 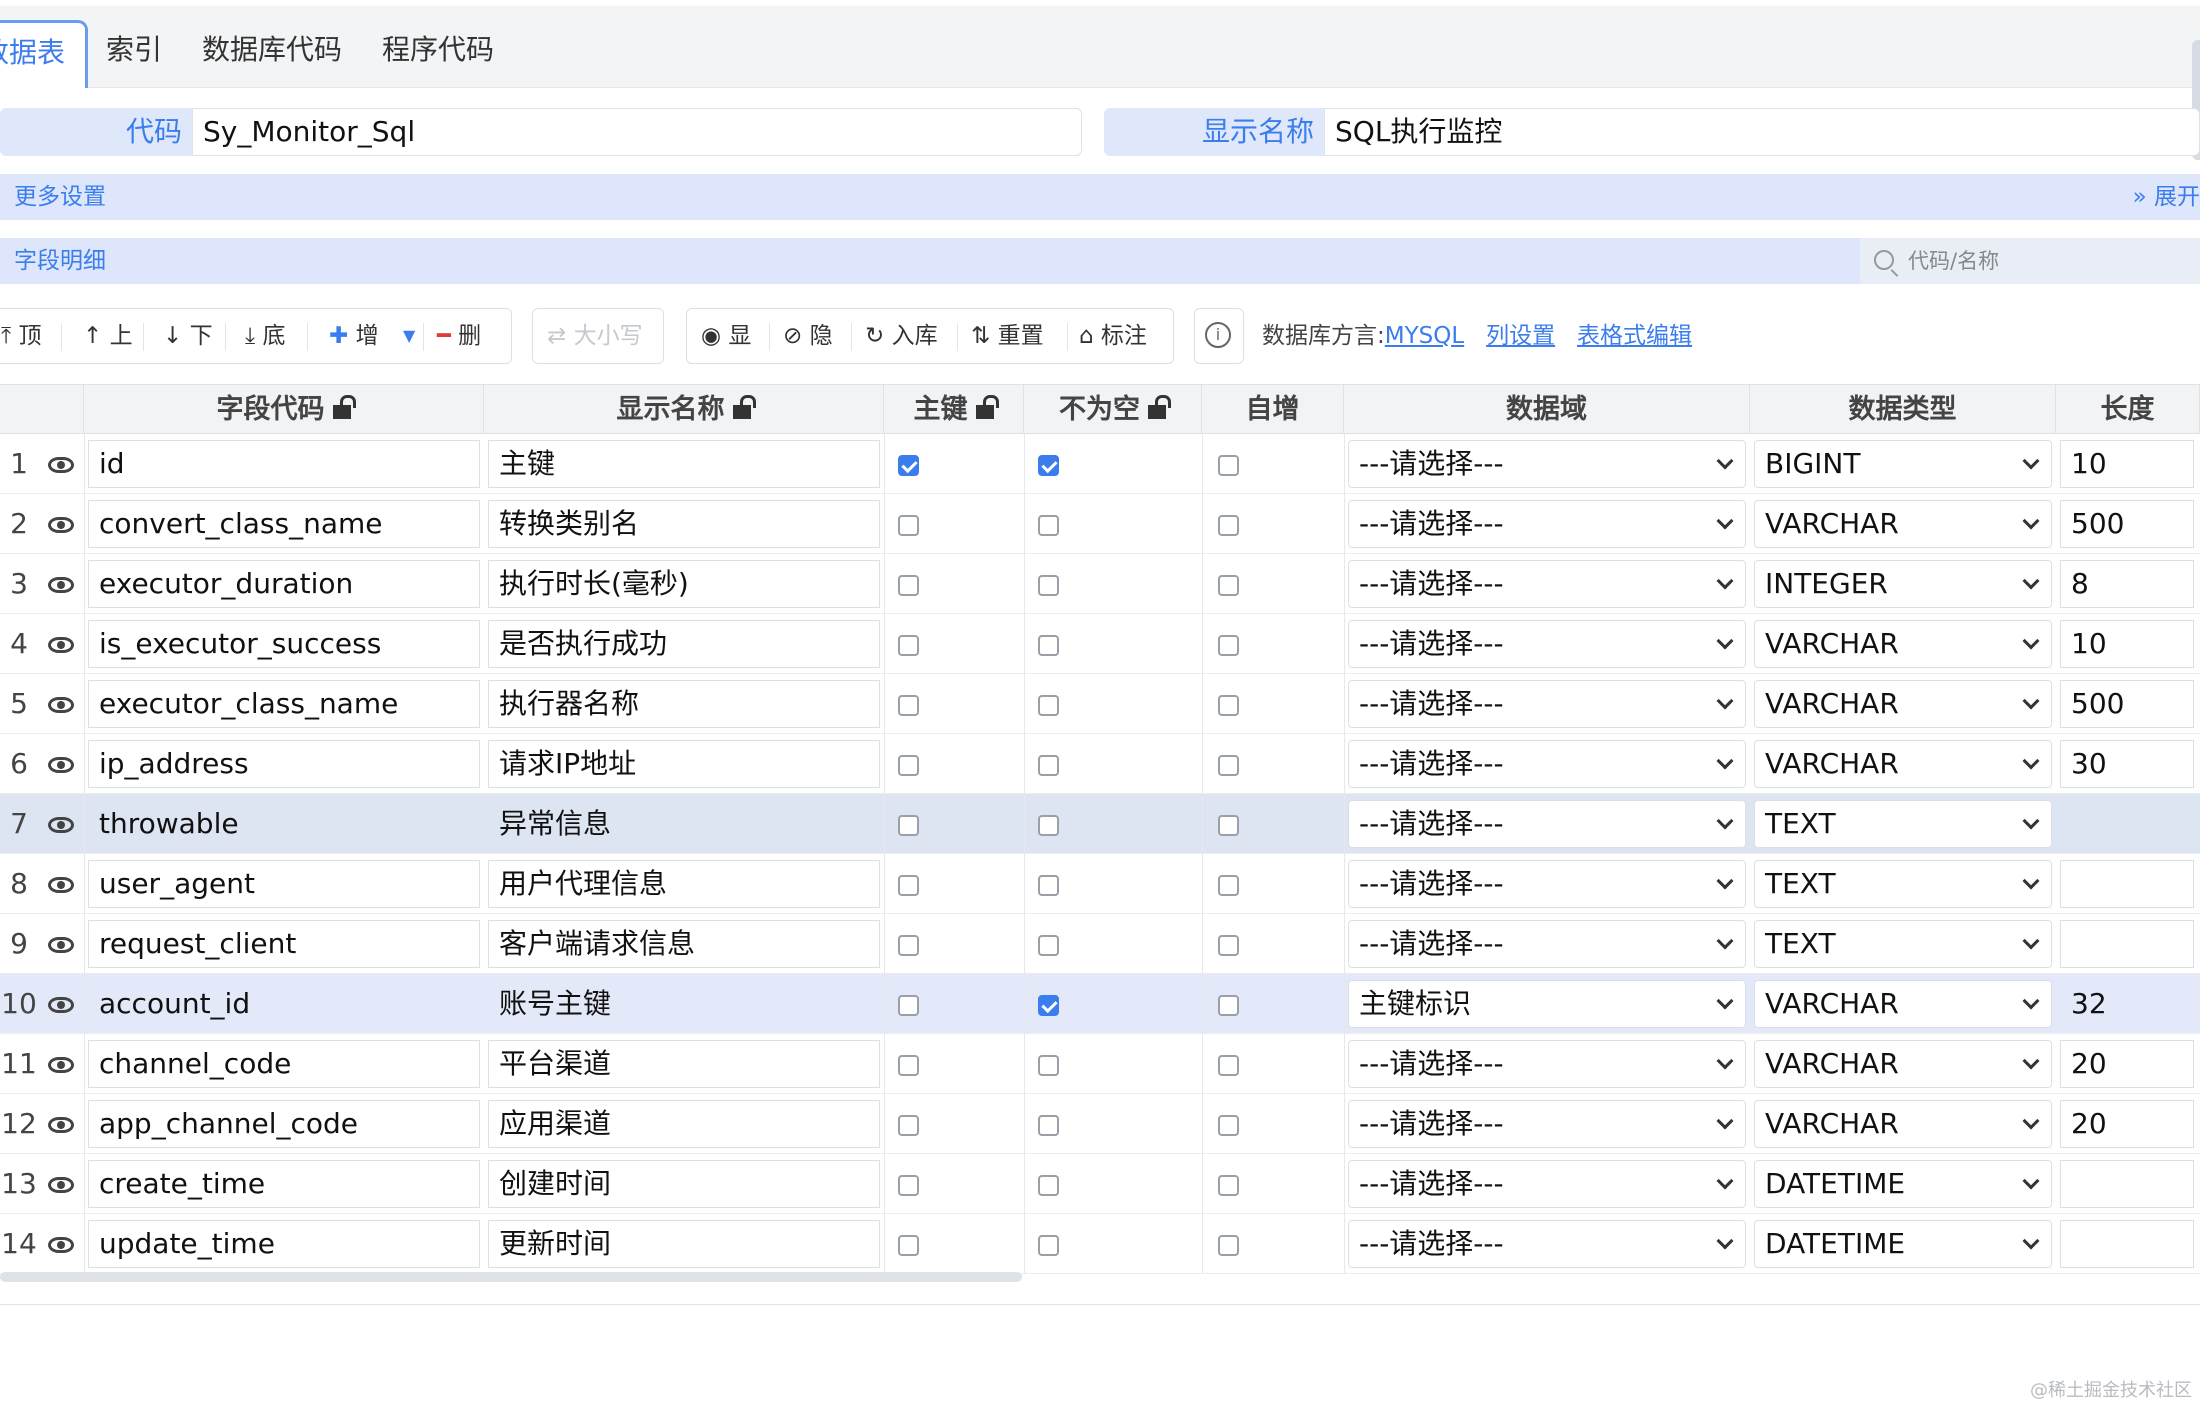 What do you see at coordinates (2030, 261) in the screenshot?
I see `field-search-input: 代码/名称` at bounding box center [2030, 261].